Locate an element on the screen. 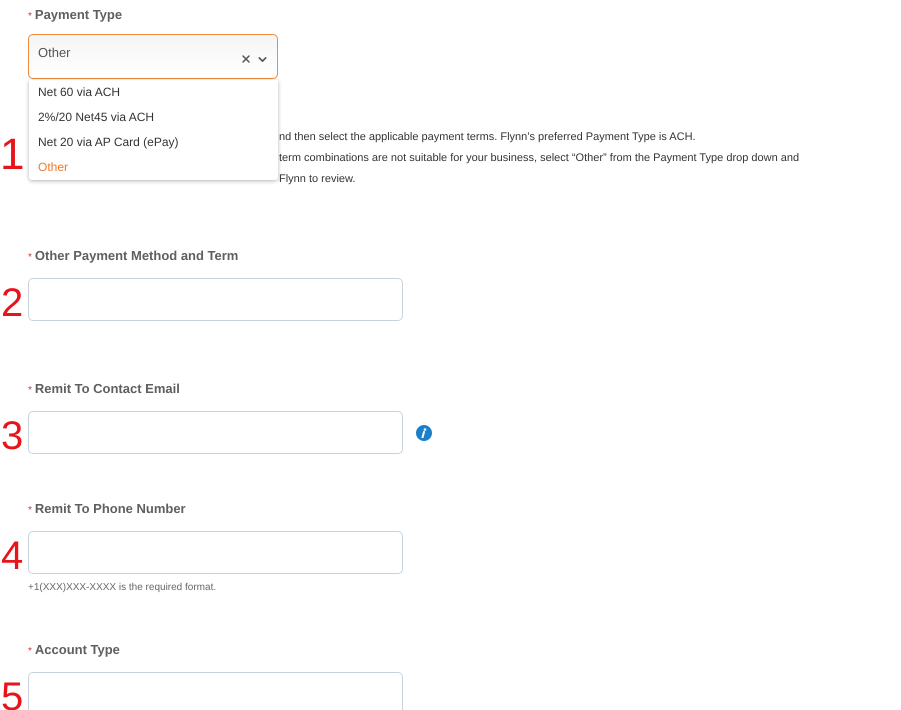 This screenshot has height=710, width=901. field-label: Remit To Phone Number is located at coordinates (110, 508).